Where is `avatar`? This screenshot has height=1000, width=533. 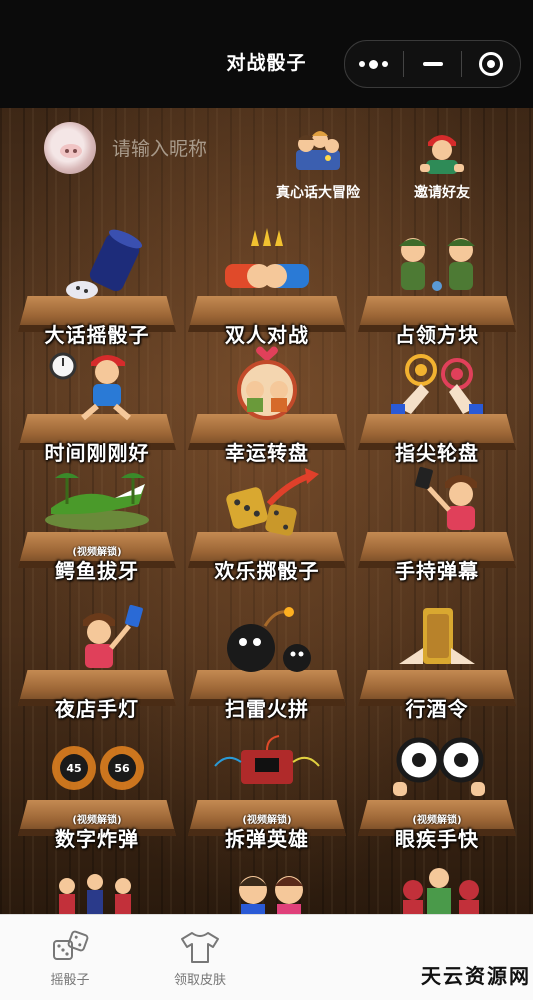
avatar is located at coordinates (70, 148).